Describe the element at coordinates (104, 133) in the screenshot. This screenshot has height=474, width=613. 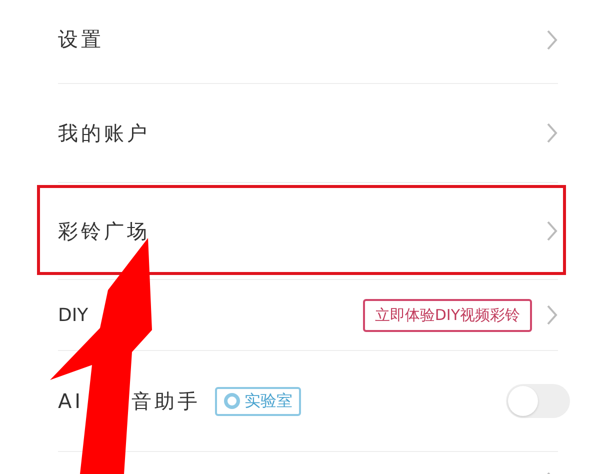
I see `menu-label: 我的账户` at that location.